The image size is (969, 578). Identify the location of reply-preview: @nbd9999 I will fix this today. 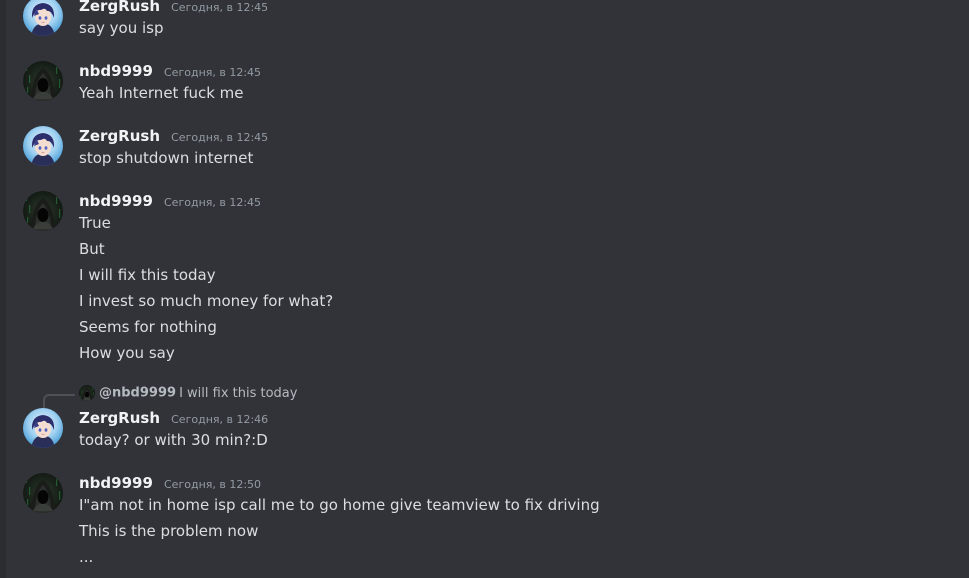
(188, 394).